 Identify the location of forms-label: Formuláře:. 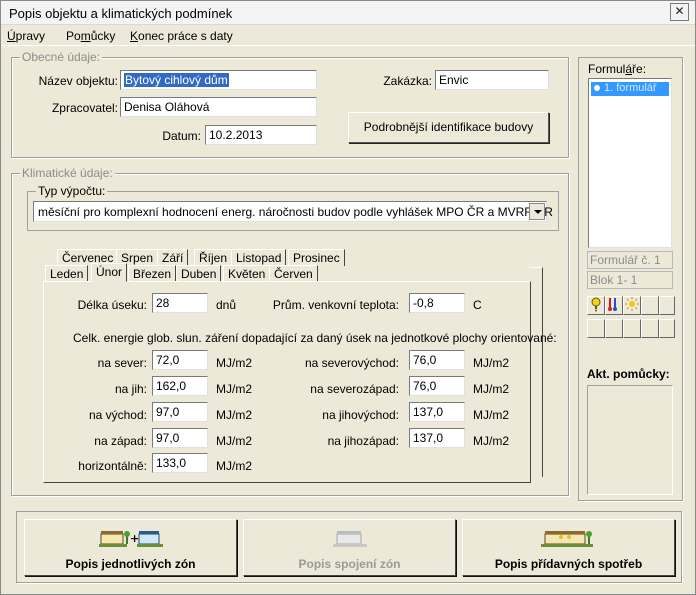
(617, 69).